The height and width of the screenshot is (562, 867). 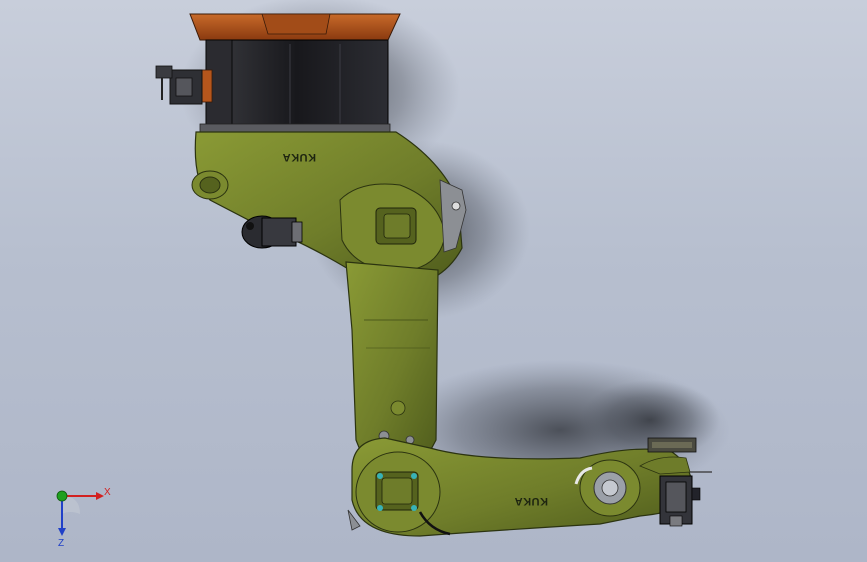 I want to click on y-axis-icon, so click(x=62, y=496).